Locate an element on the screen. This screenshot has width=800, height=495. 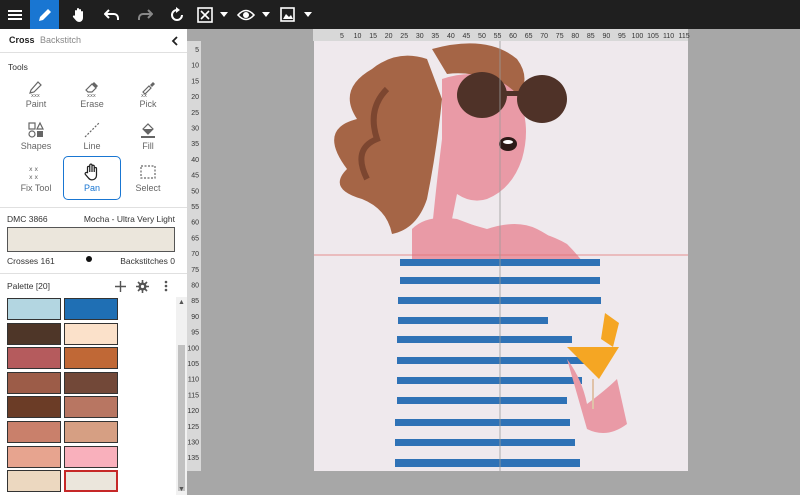
shapes-icon is located at coordinates (36, 129).